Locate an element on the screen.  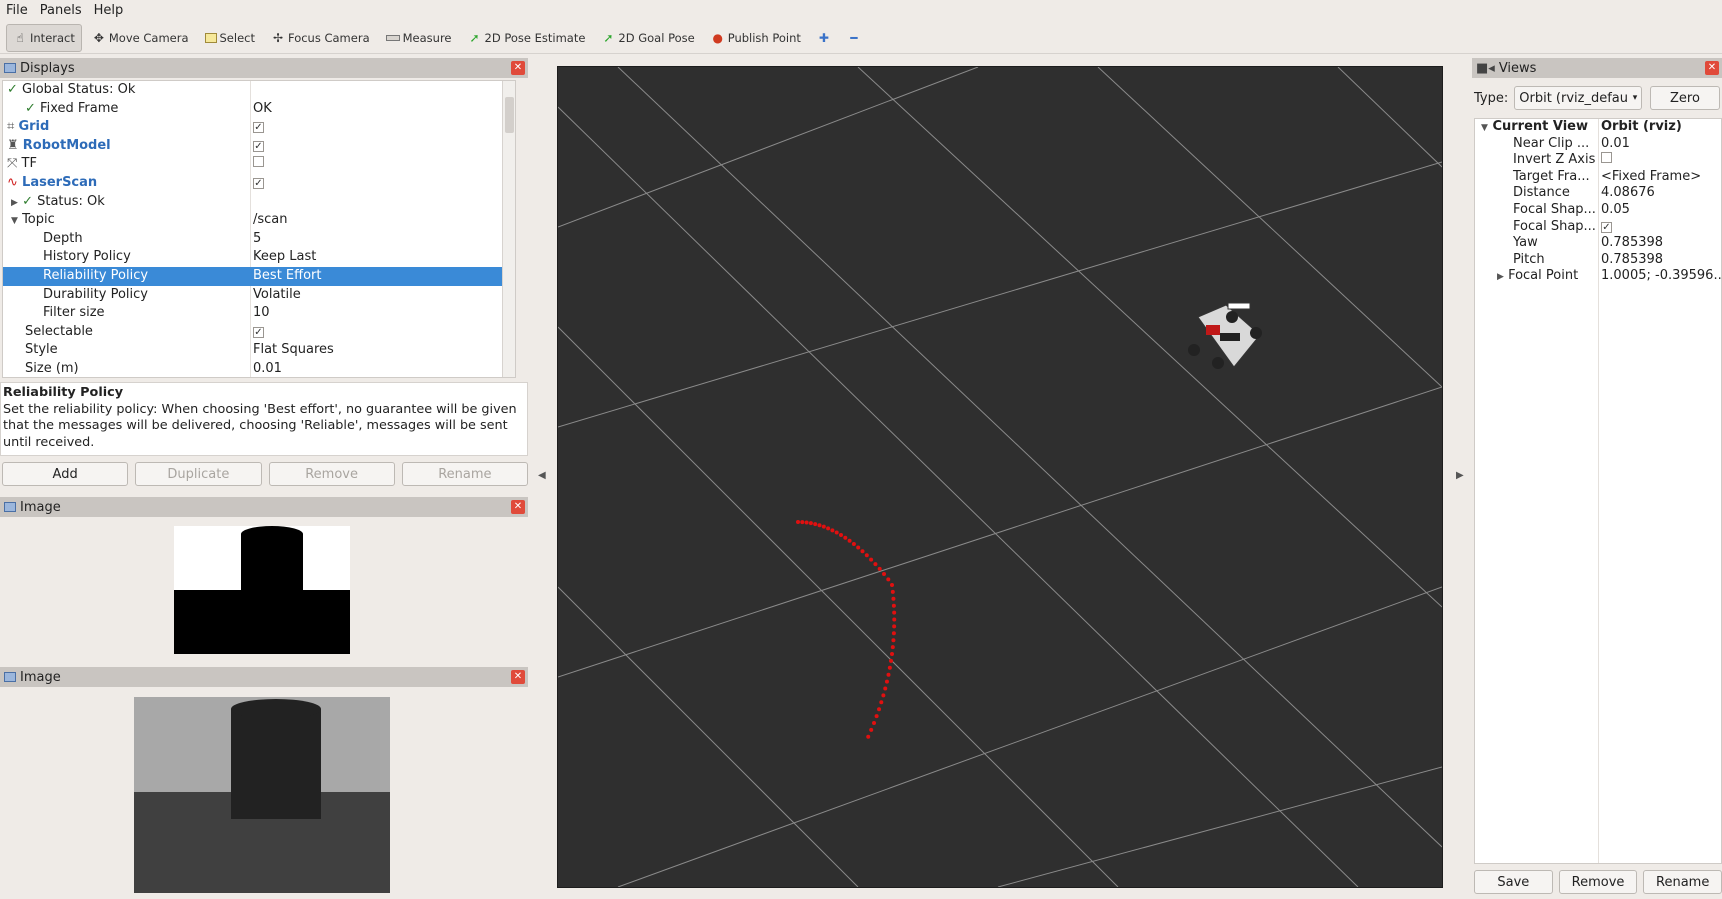
chevron-down-icon: ▾ is located at coordinates (1635, 98).